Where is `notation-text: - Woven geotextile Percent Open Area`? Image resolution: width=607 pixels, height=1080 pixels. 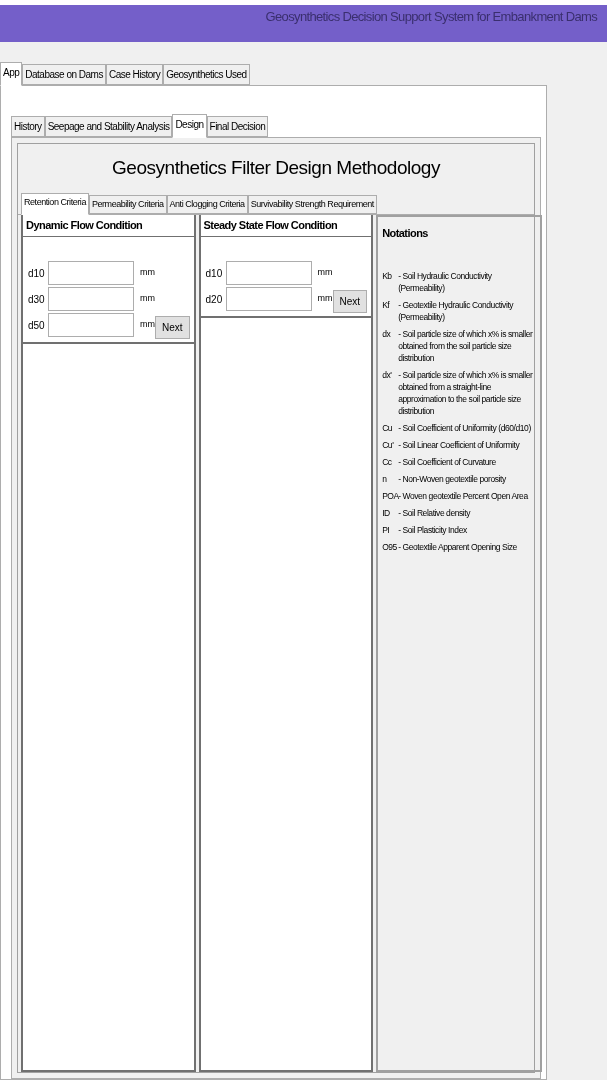
notation-text: - Woven geotextile Percent Open Area is located at coordinates (463, 495).